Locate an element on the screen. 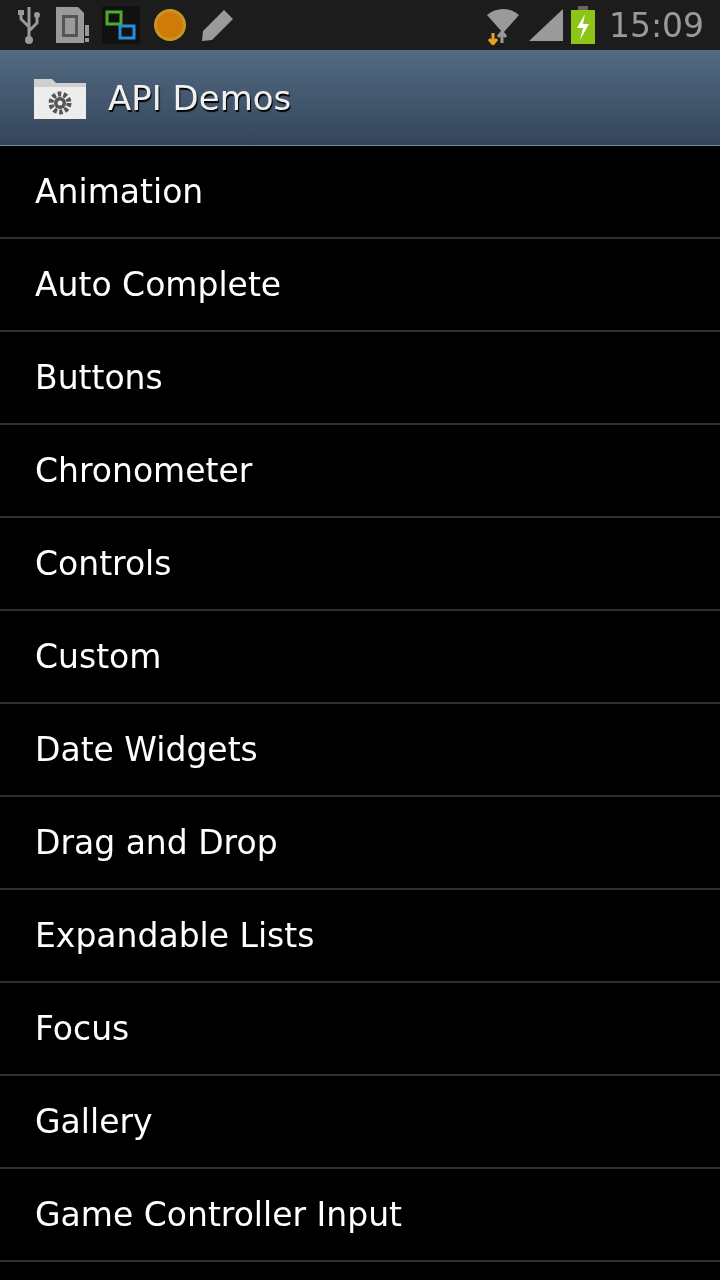  list-item: Game Controller Input is located at coordinates (360, 1215).